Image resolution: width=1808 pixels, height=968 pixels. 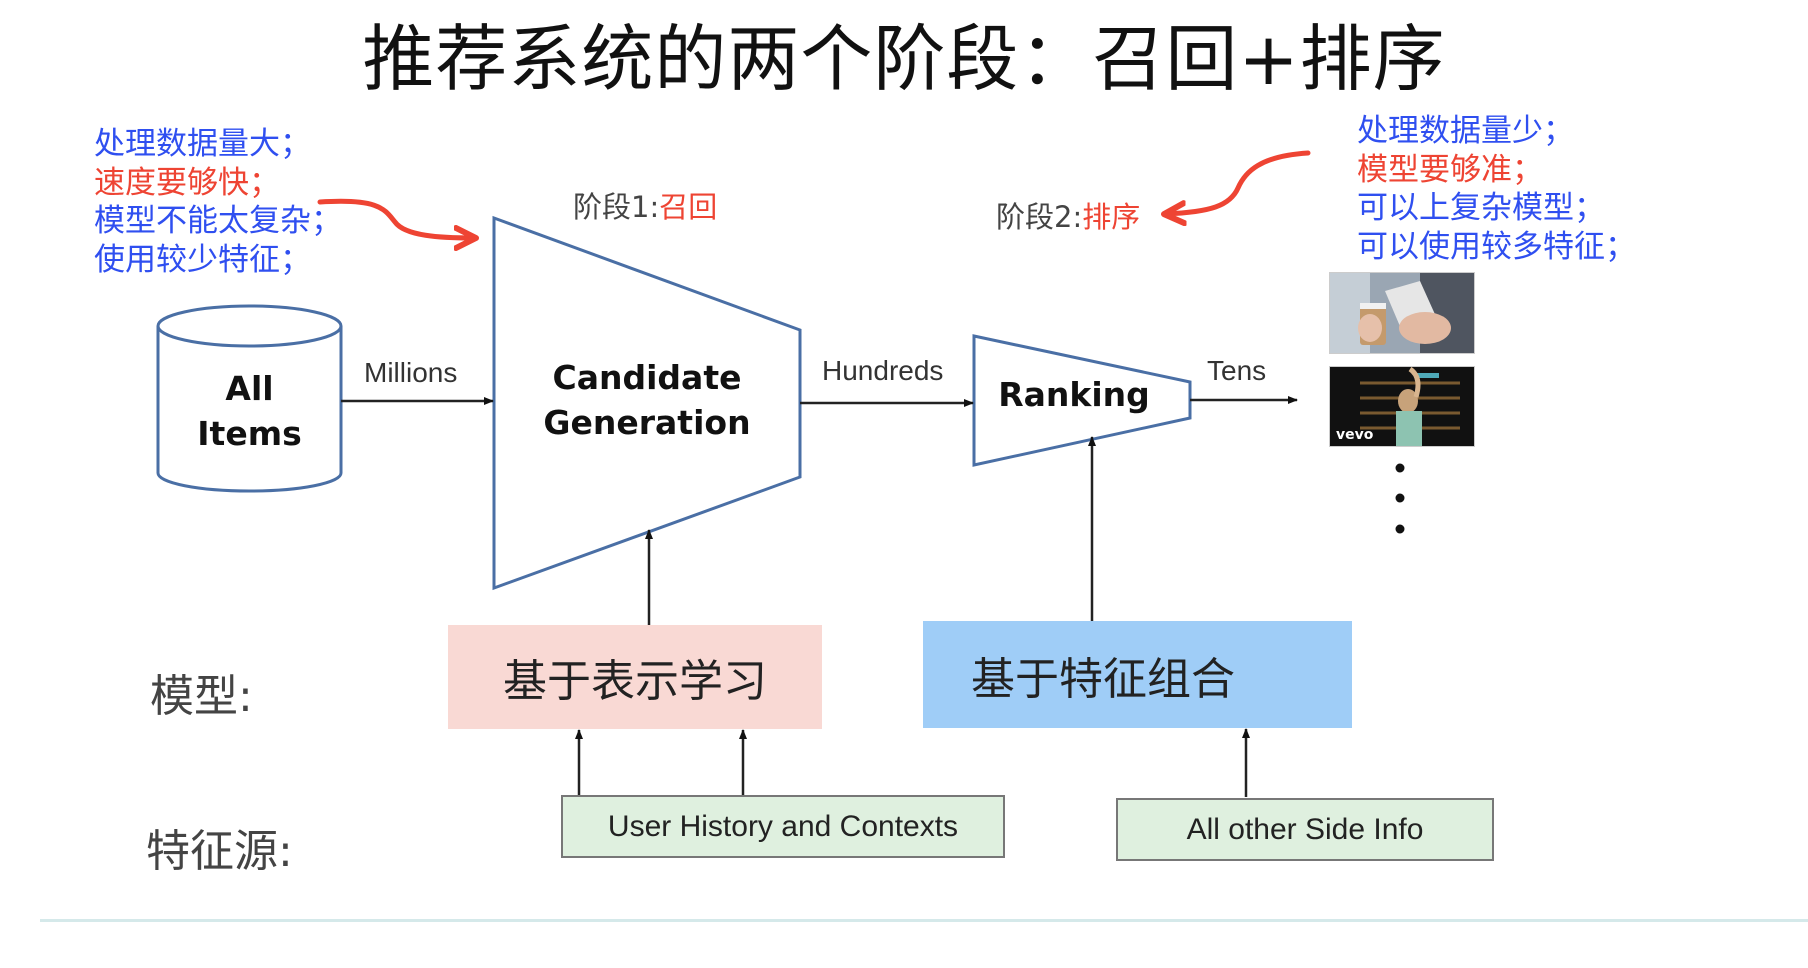 I want to click on ranking-curved-arrow, so click(x=1238, y=182).